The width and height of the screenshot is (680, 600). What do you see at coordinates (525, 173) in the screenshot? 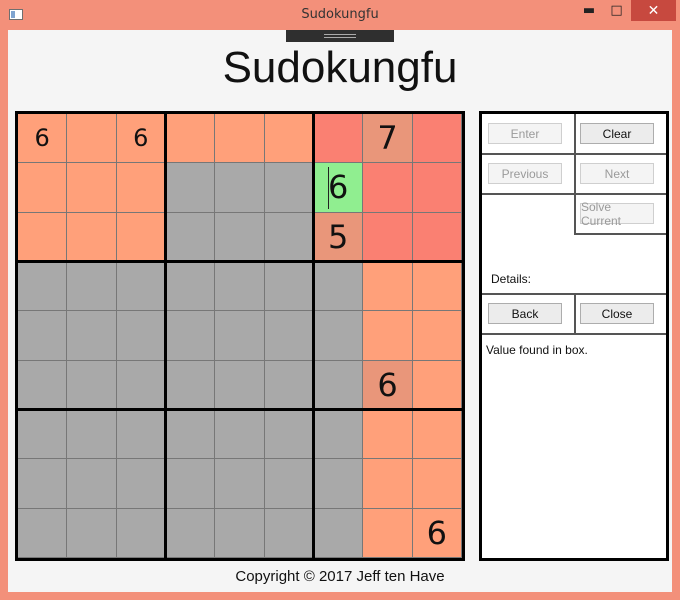
I see `previous-button: Previous` at bounding box center [525, 173].